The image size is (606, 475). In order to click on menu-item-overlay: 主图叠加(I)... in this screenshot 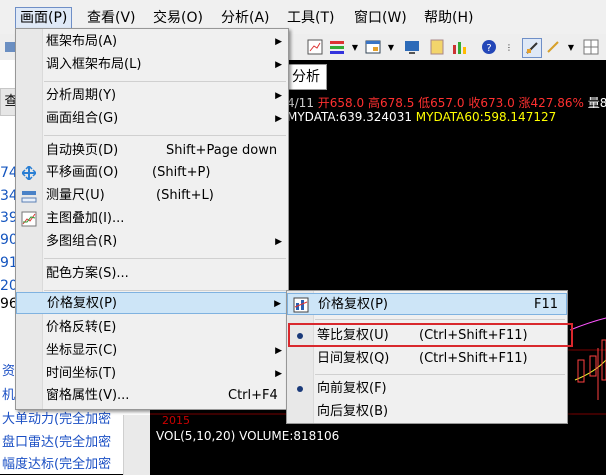, I will do `click(152, 219)`.